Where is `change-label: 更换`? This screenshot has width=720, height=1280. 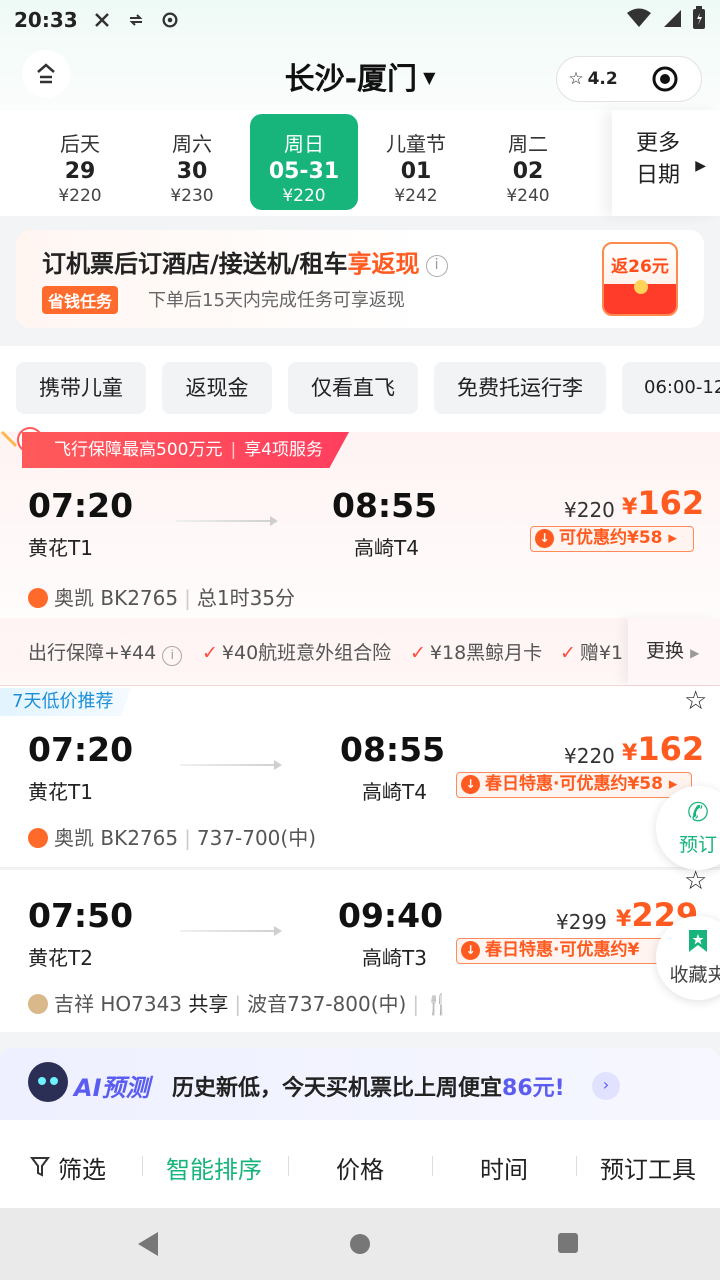 change-label: 更换 is located at coordinates (665, 651).